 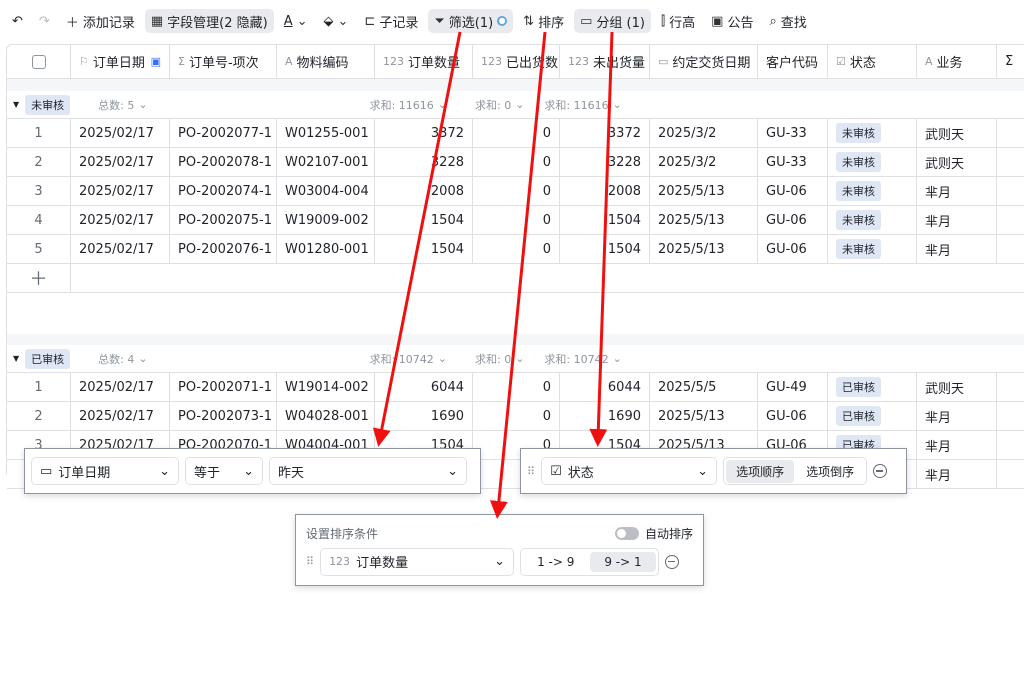 I want to click on add-record-button: ＋添加记录, so click(x=100, y=21).